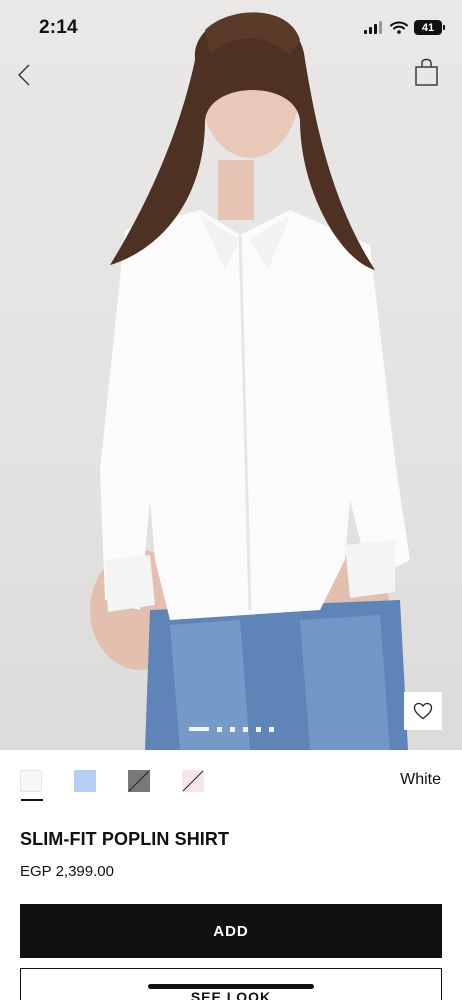  What do you see at coordinates (231, 29) in the screenshot?
I see `status-bar: 2:14 41` at bounding box center [231, 29].